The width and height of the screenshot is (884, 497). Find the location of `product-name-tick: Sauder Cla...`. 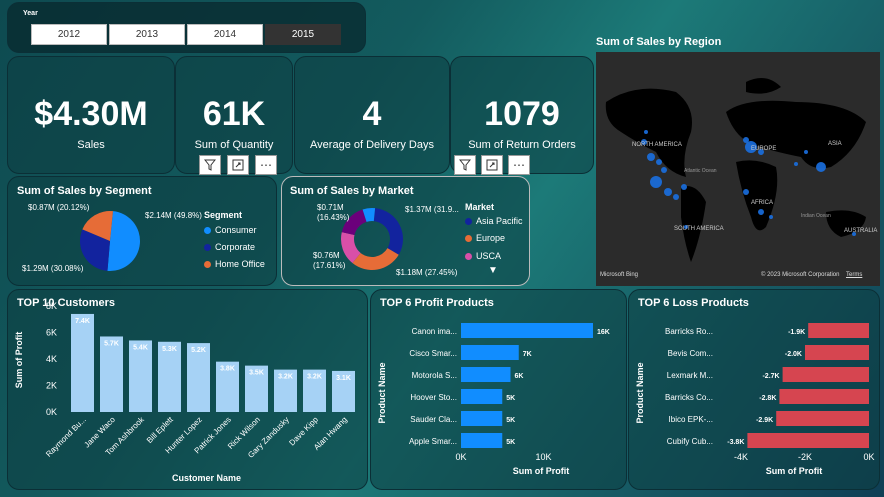

product-name-tick: Sauder Cla... is located at coordinates (433, 419).